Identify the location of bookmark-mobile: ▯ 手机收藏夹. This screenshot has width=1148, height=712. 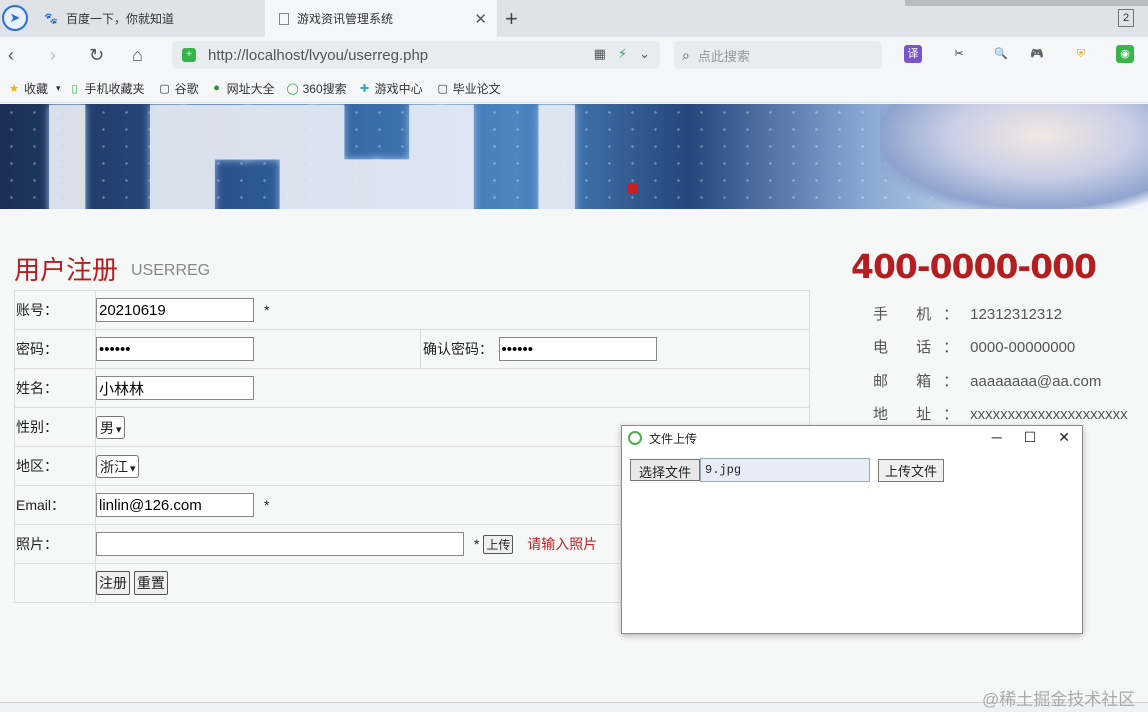
(107, 88).